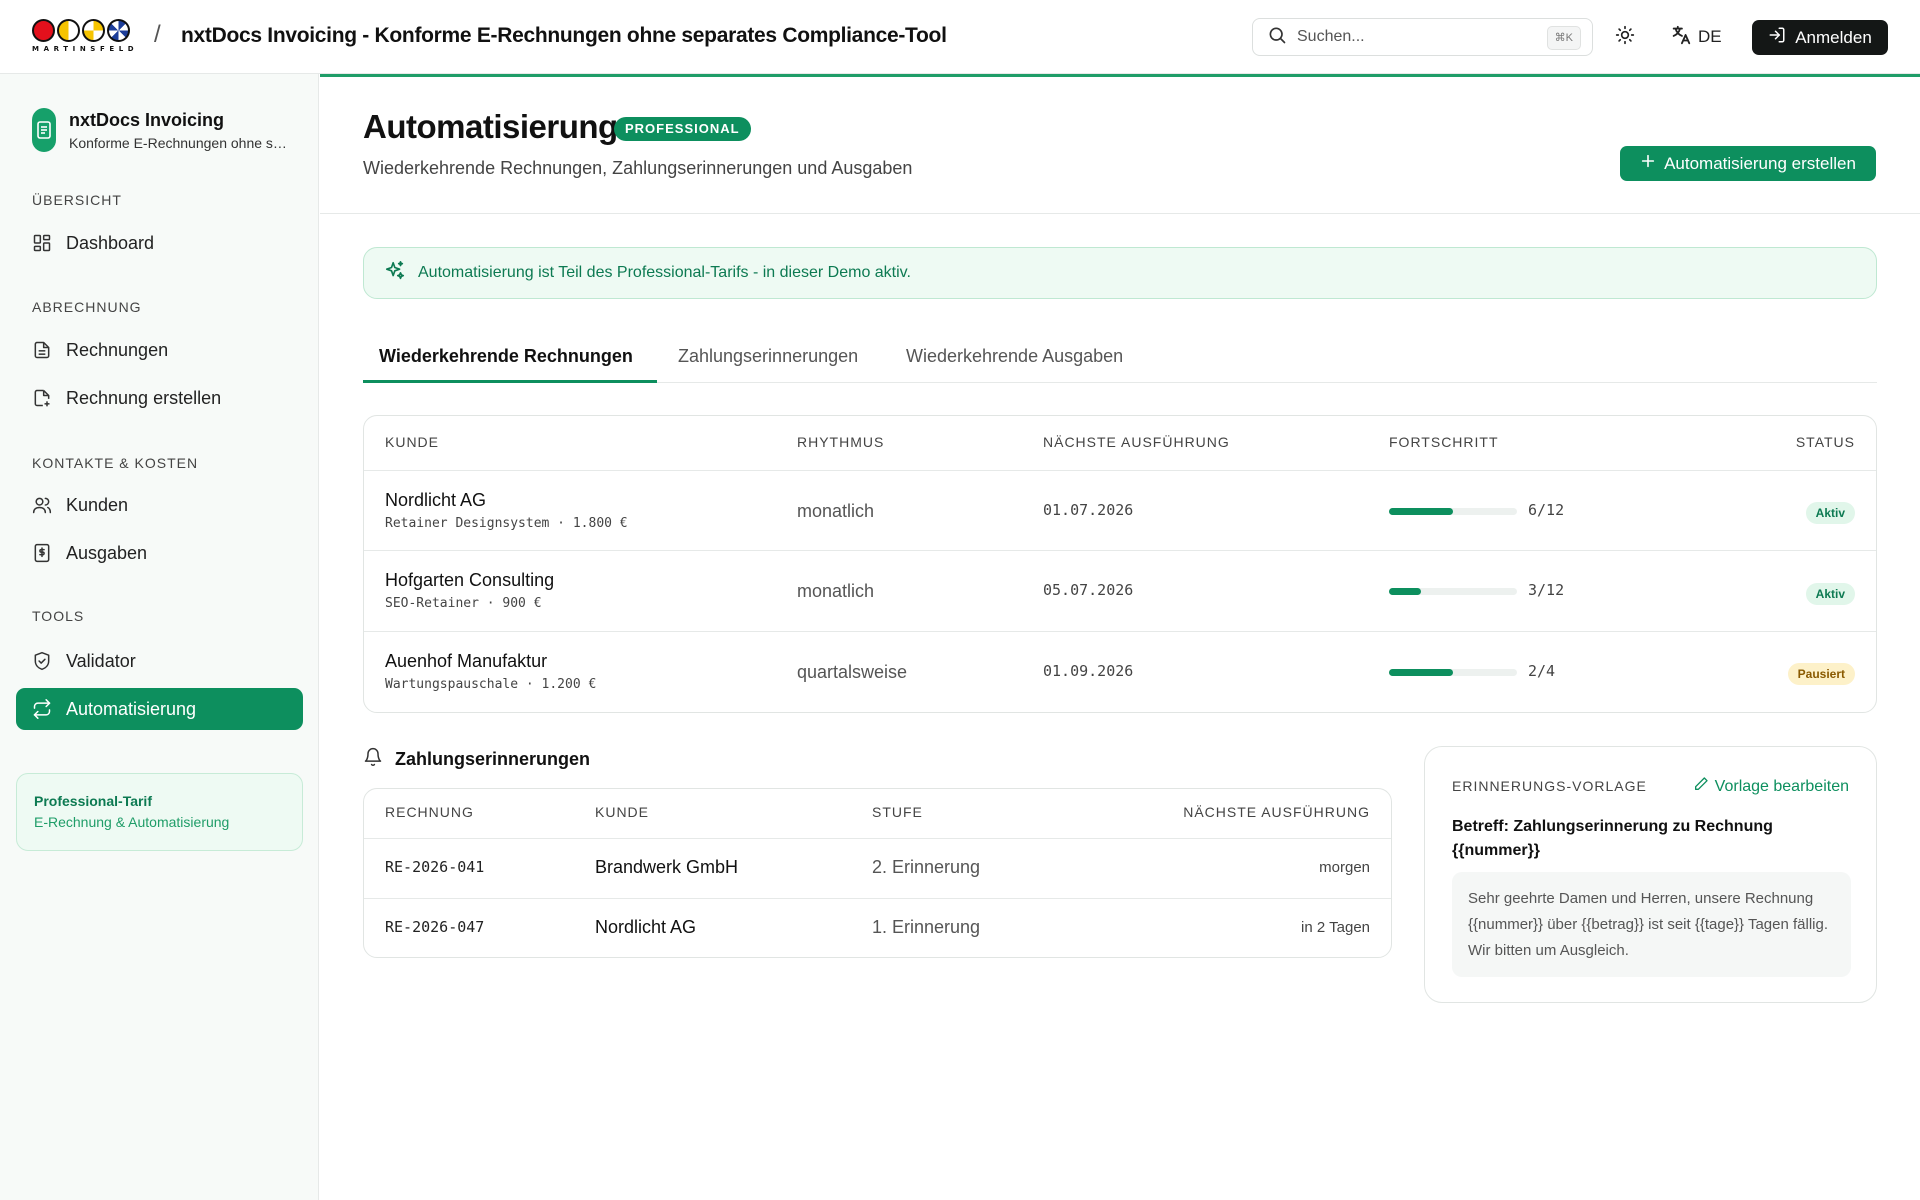  Describe the element at coordinates (159, 505) in the screenshot. I see `sidebar-item-kunden: Kunden` at that location.